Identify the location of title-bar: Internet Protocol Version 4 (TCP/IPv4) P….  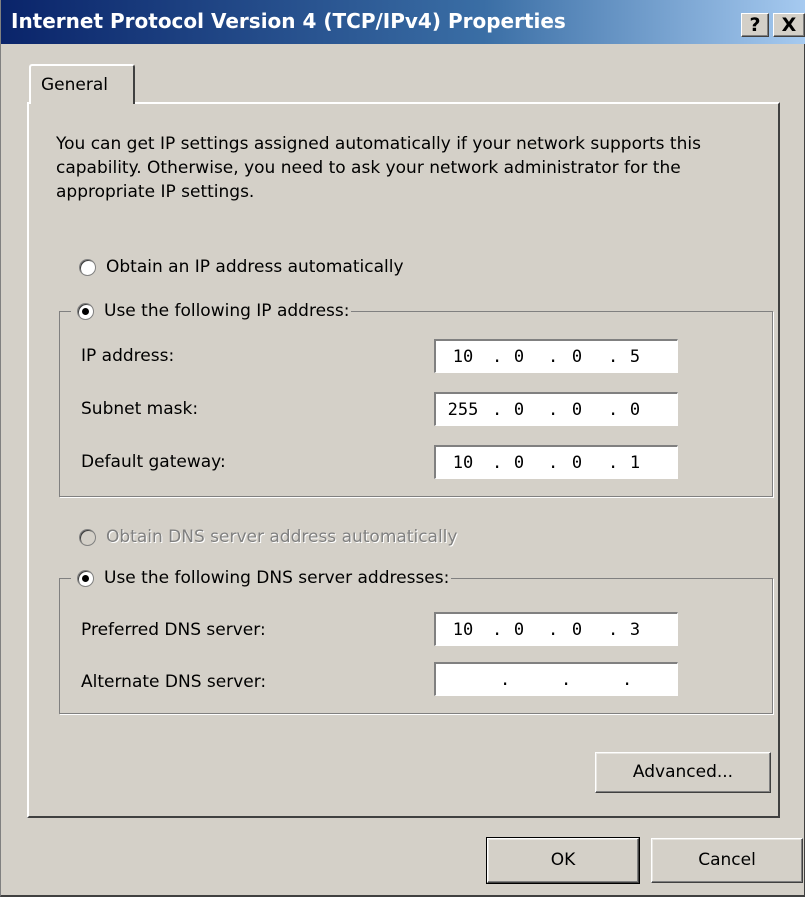
(403, 22).